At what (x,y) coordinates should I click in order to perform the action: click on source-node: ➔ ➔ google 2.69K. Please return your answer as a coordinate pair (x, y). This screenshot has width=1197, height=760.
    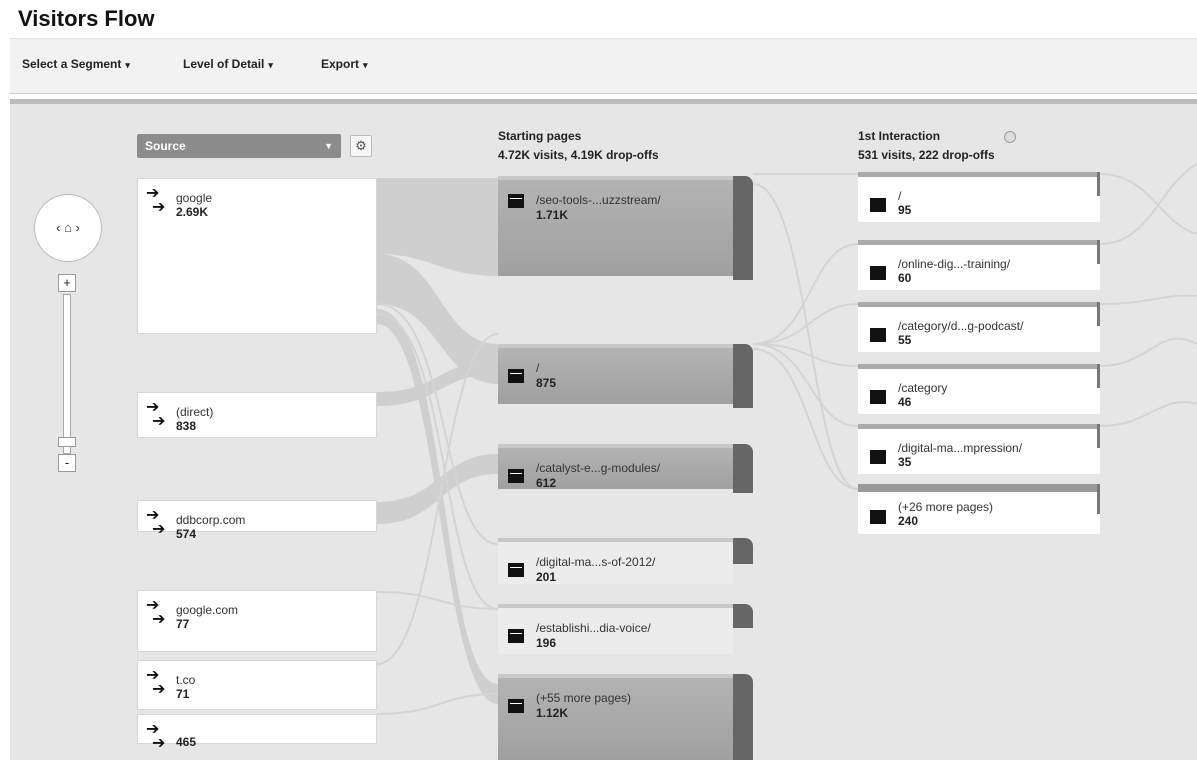
    Looking at the image, I should click on (257, 256).